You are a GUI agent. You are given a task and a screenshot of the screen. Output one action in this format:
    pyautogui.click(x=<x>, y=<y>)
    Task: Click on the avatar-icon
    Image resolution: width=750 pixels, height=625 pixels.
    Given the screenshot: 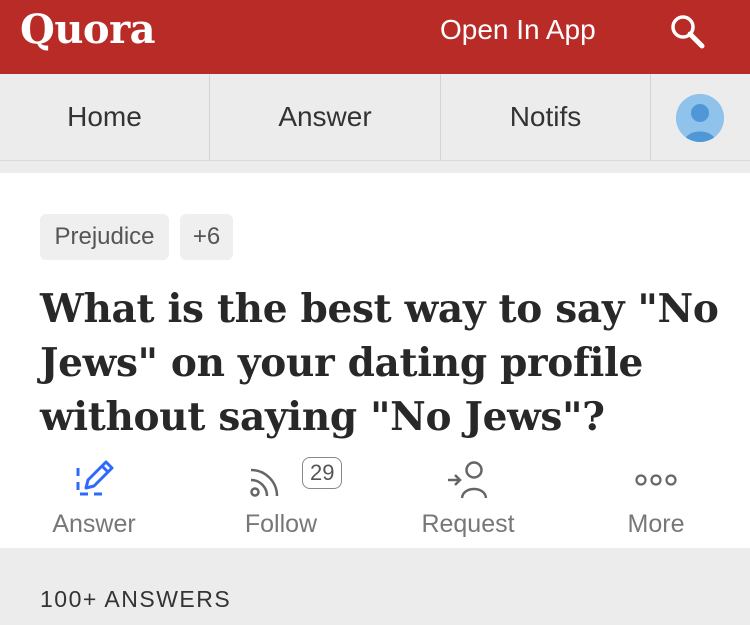 What is the action you would take?
    pyautogui.click(x=700, y=118)
    